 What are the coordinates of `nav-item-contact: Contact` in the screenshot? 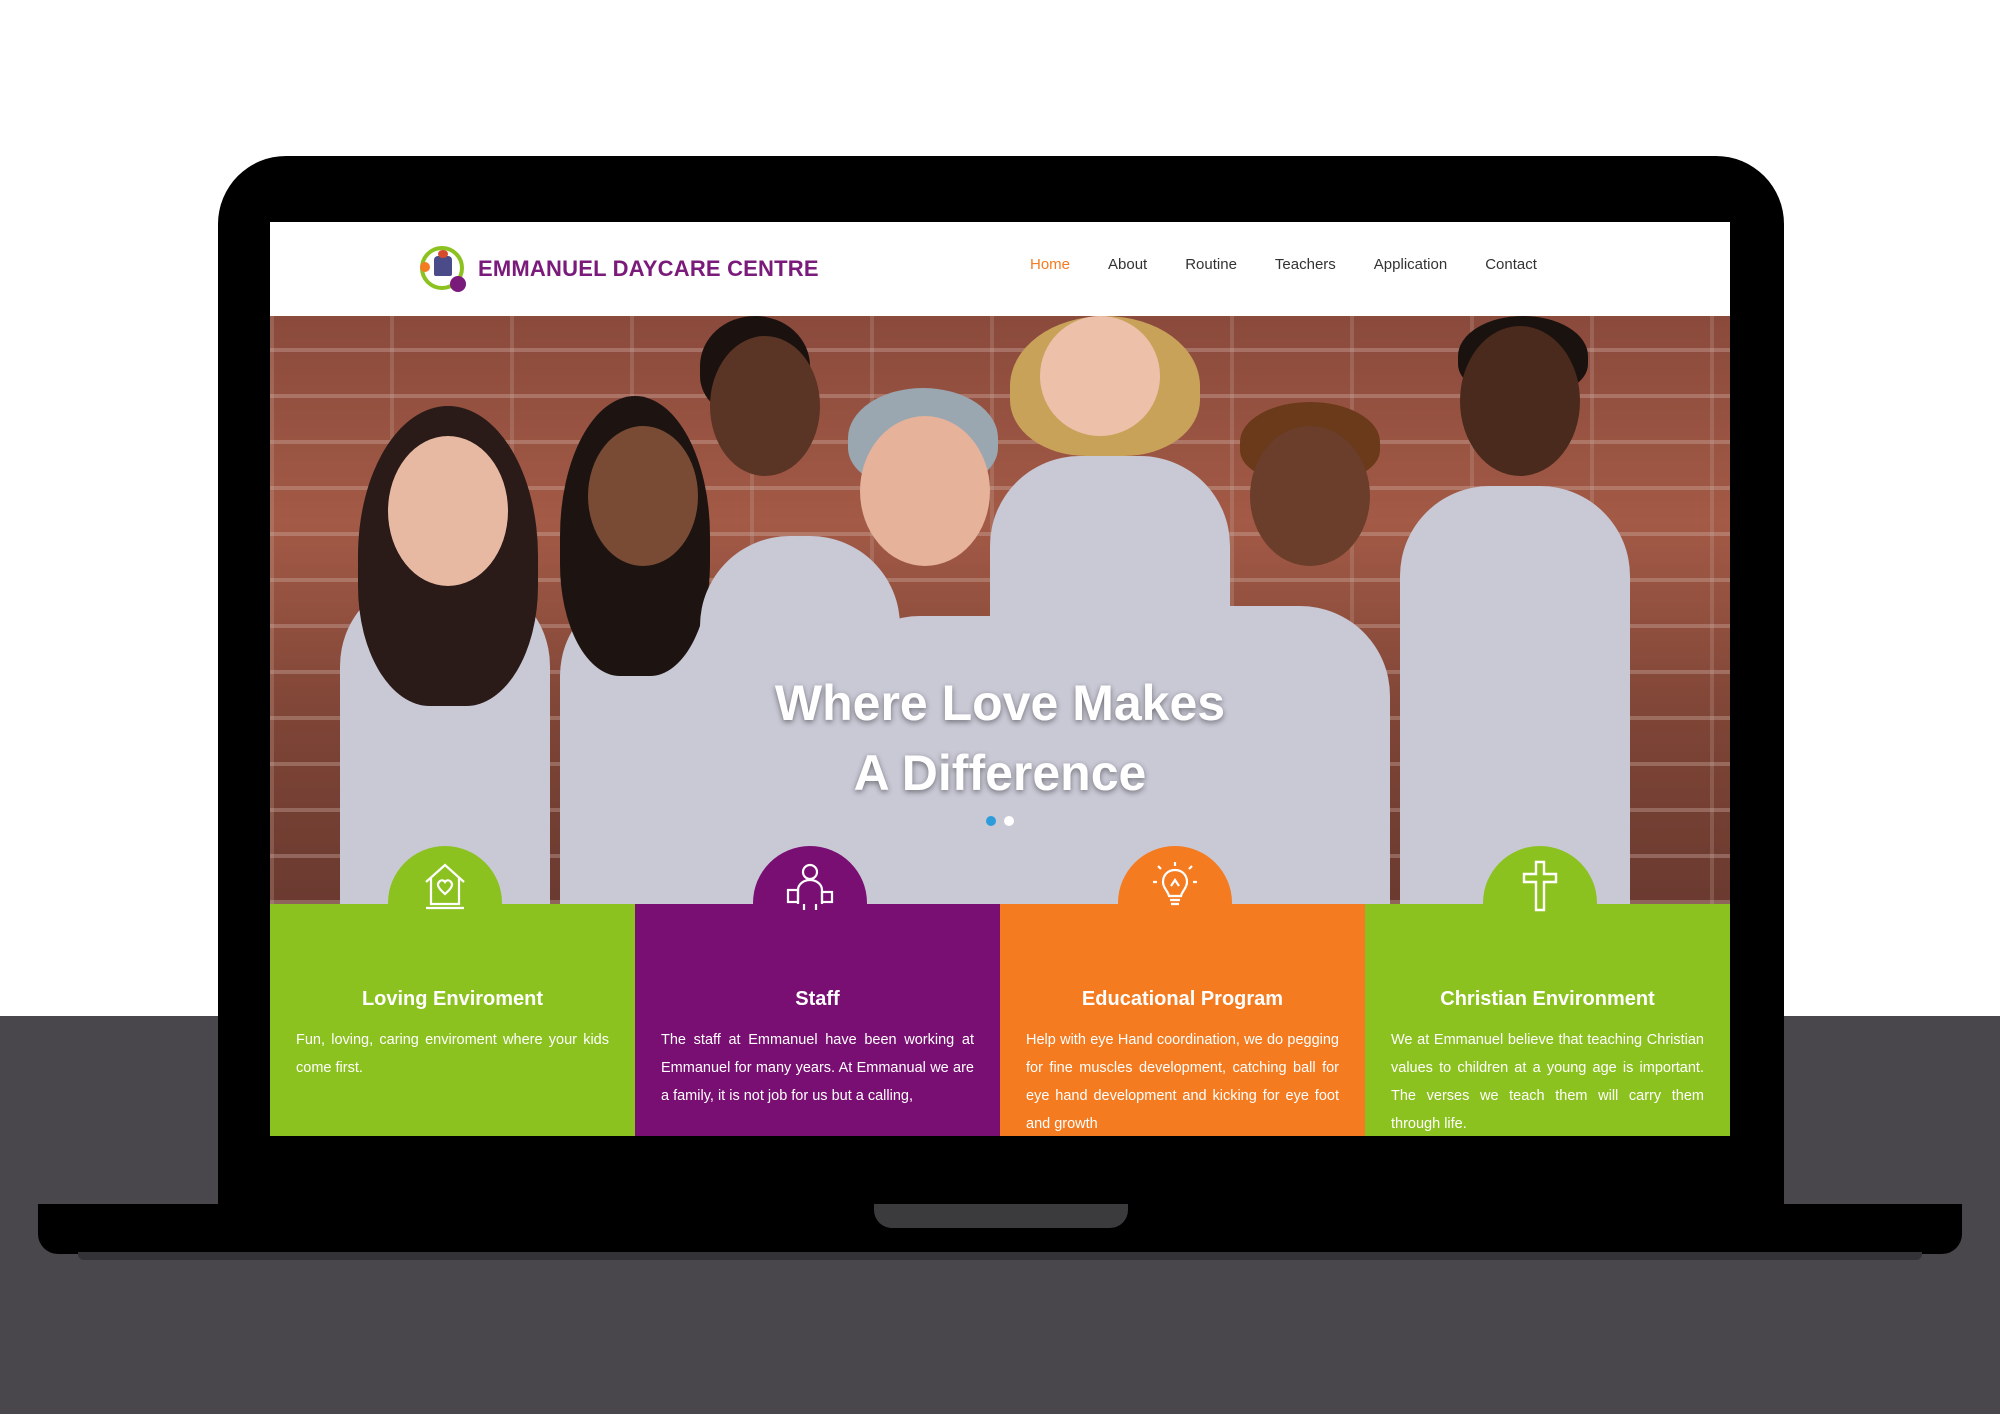 It's located at (1511, 264).